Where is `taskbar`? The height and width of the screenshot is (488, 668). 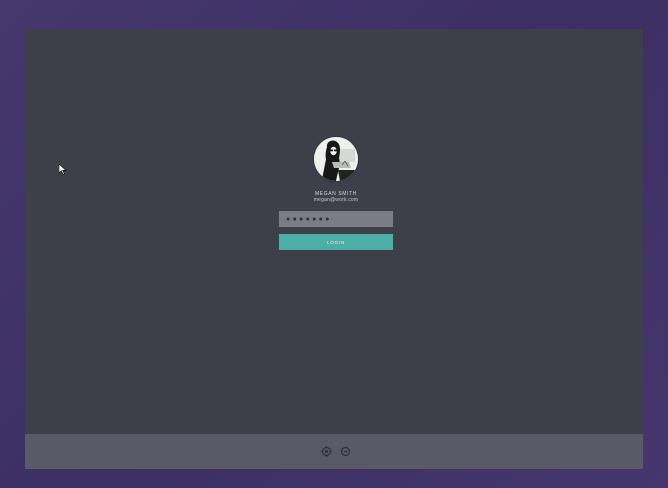 taskbar is located at coordinates (334, 451).